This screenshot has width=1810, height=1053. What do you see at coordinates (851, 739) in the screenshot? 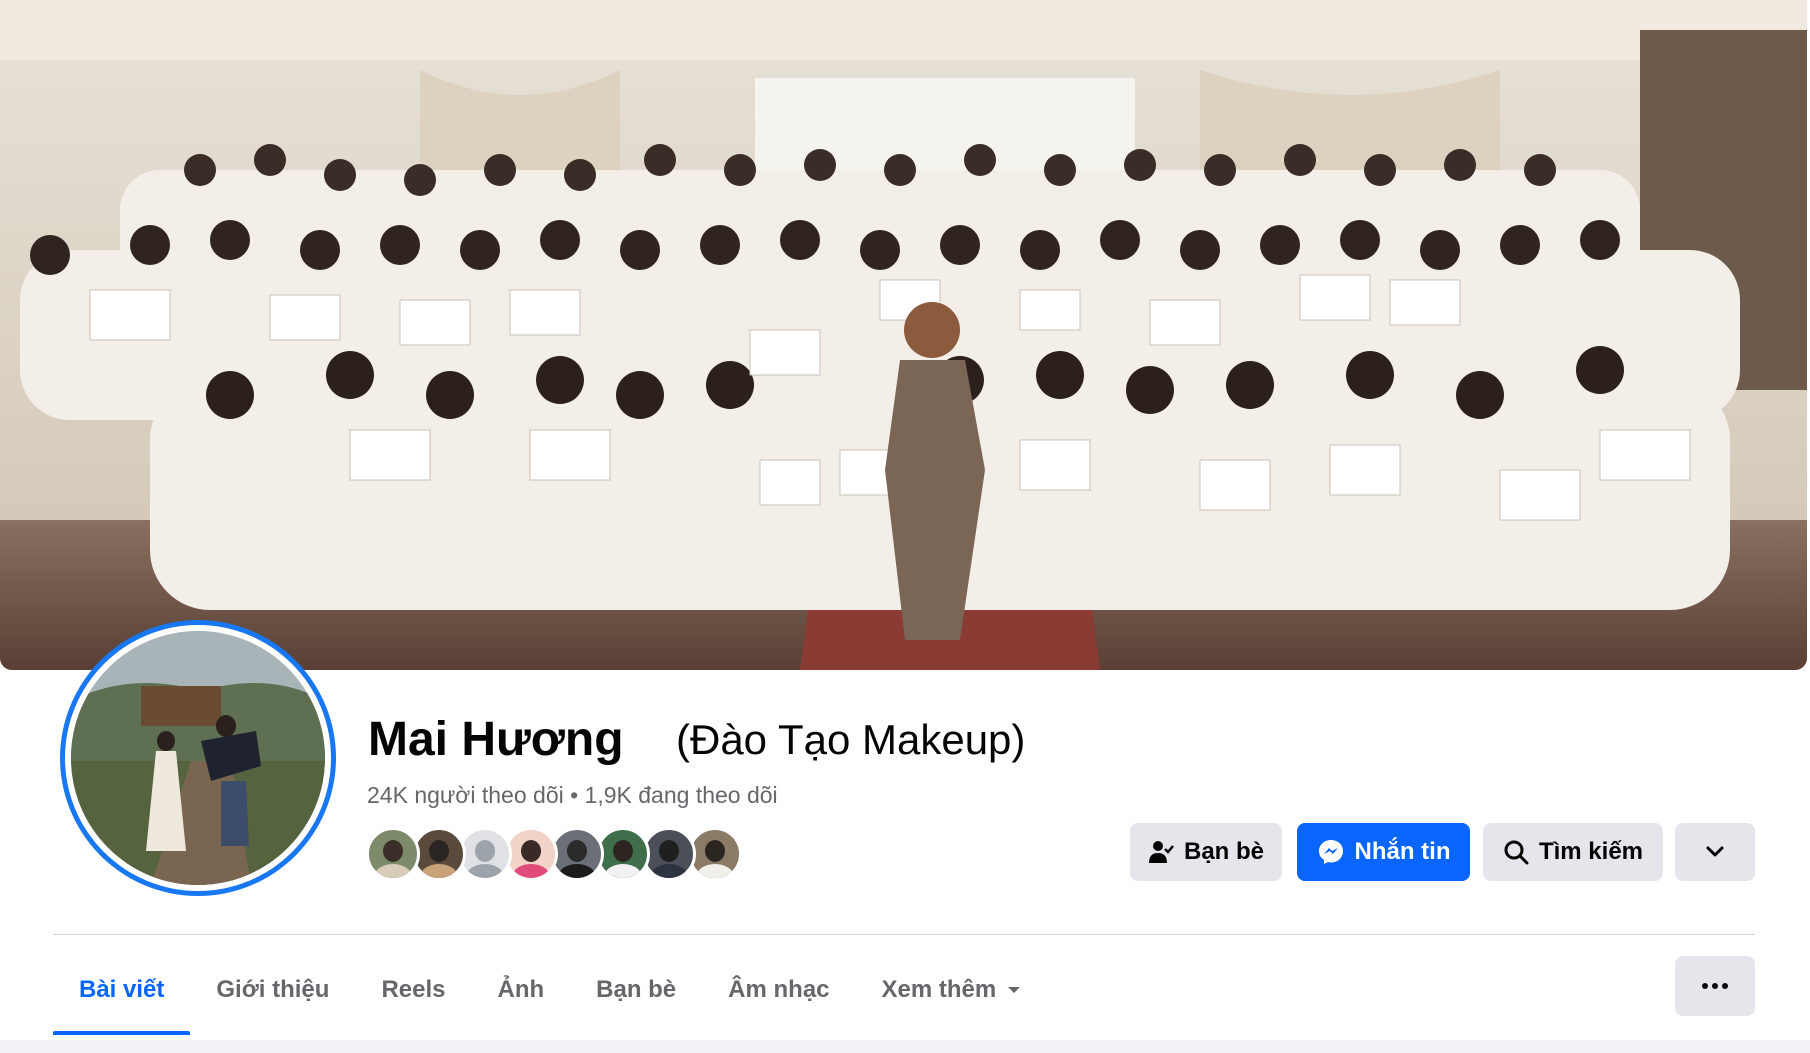
I see `profile-alternate-name: (Đào Tạo Makeup)` at bounding box center [851, 739].